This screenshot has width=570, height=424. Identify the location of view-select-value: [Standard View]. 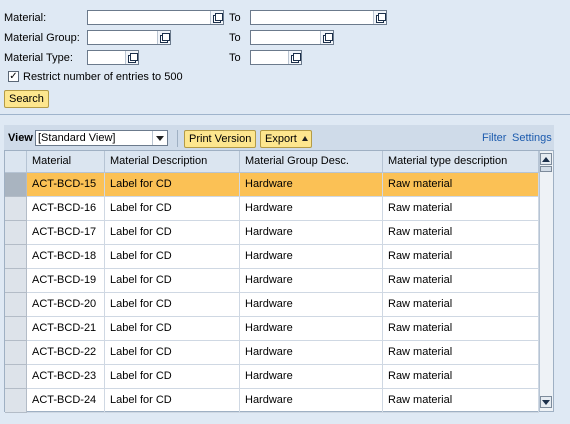
(94, 138).